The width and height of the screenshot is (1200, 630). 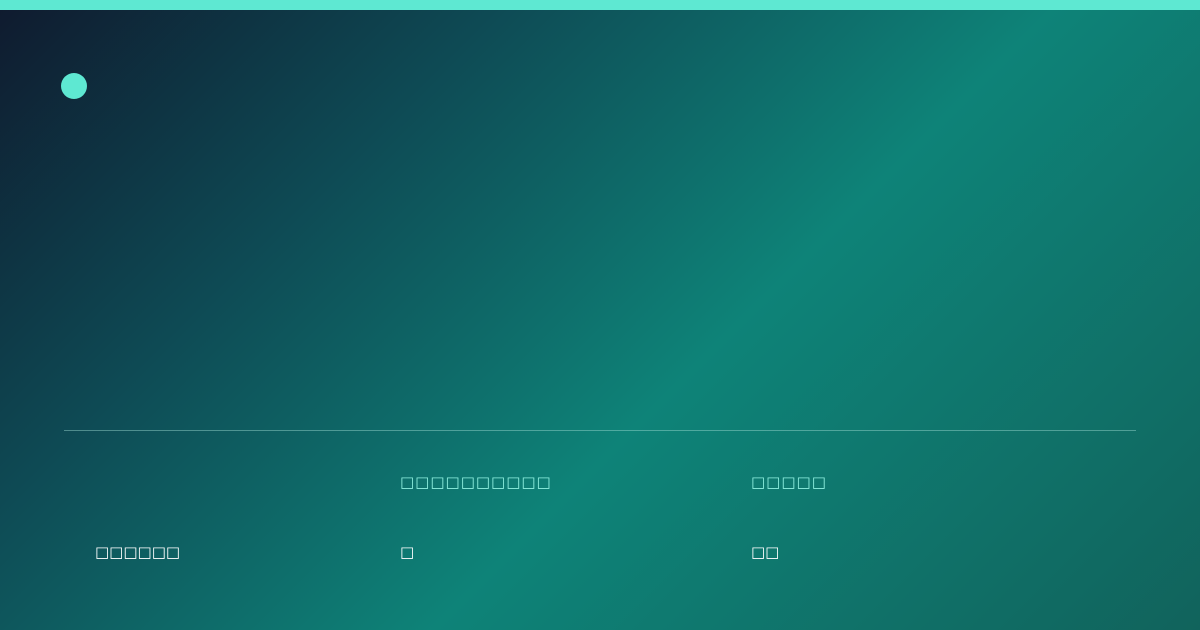 What do you see at coordinates (476, 482) in the screenshot?
I see `stat-label-1: □□□□□□□□□□` at bounding box center [476, 482].